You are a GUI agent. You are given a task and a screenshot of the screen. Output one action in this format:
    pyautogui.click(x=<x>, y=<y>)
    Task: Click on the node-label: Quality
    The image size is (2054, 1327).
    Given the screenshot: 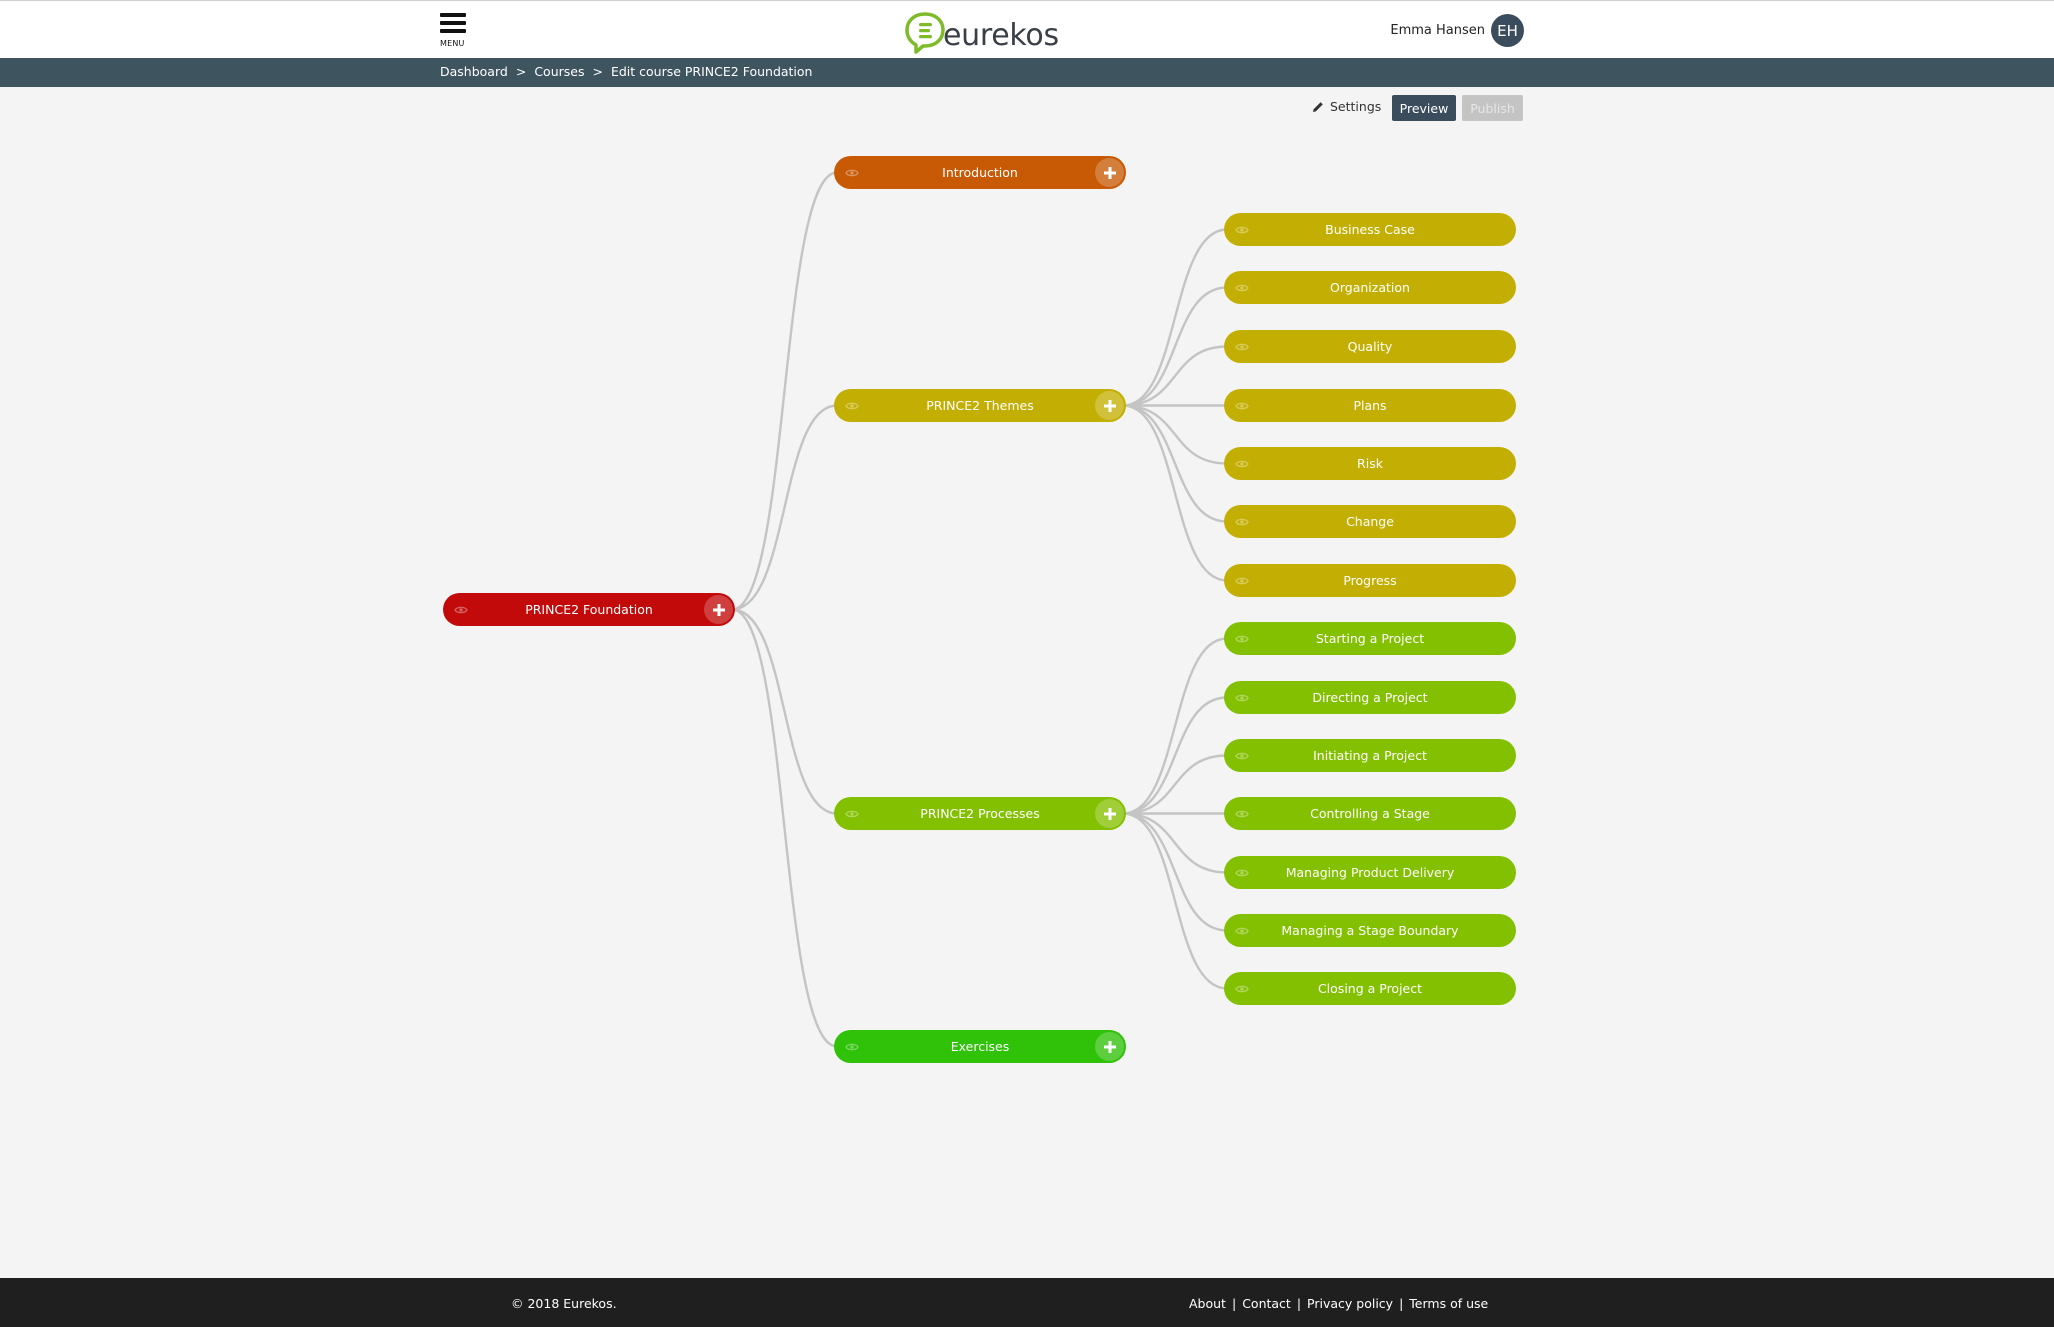 What is the action you would take?
    pyautogui.click(x=1370, y=346)
    